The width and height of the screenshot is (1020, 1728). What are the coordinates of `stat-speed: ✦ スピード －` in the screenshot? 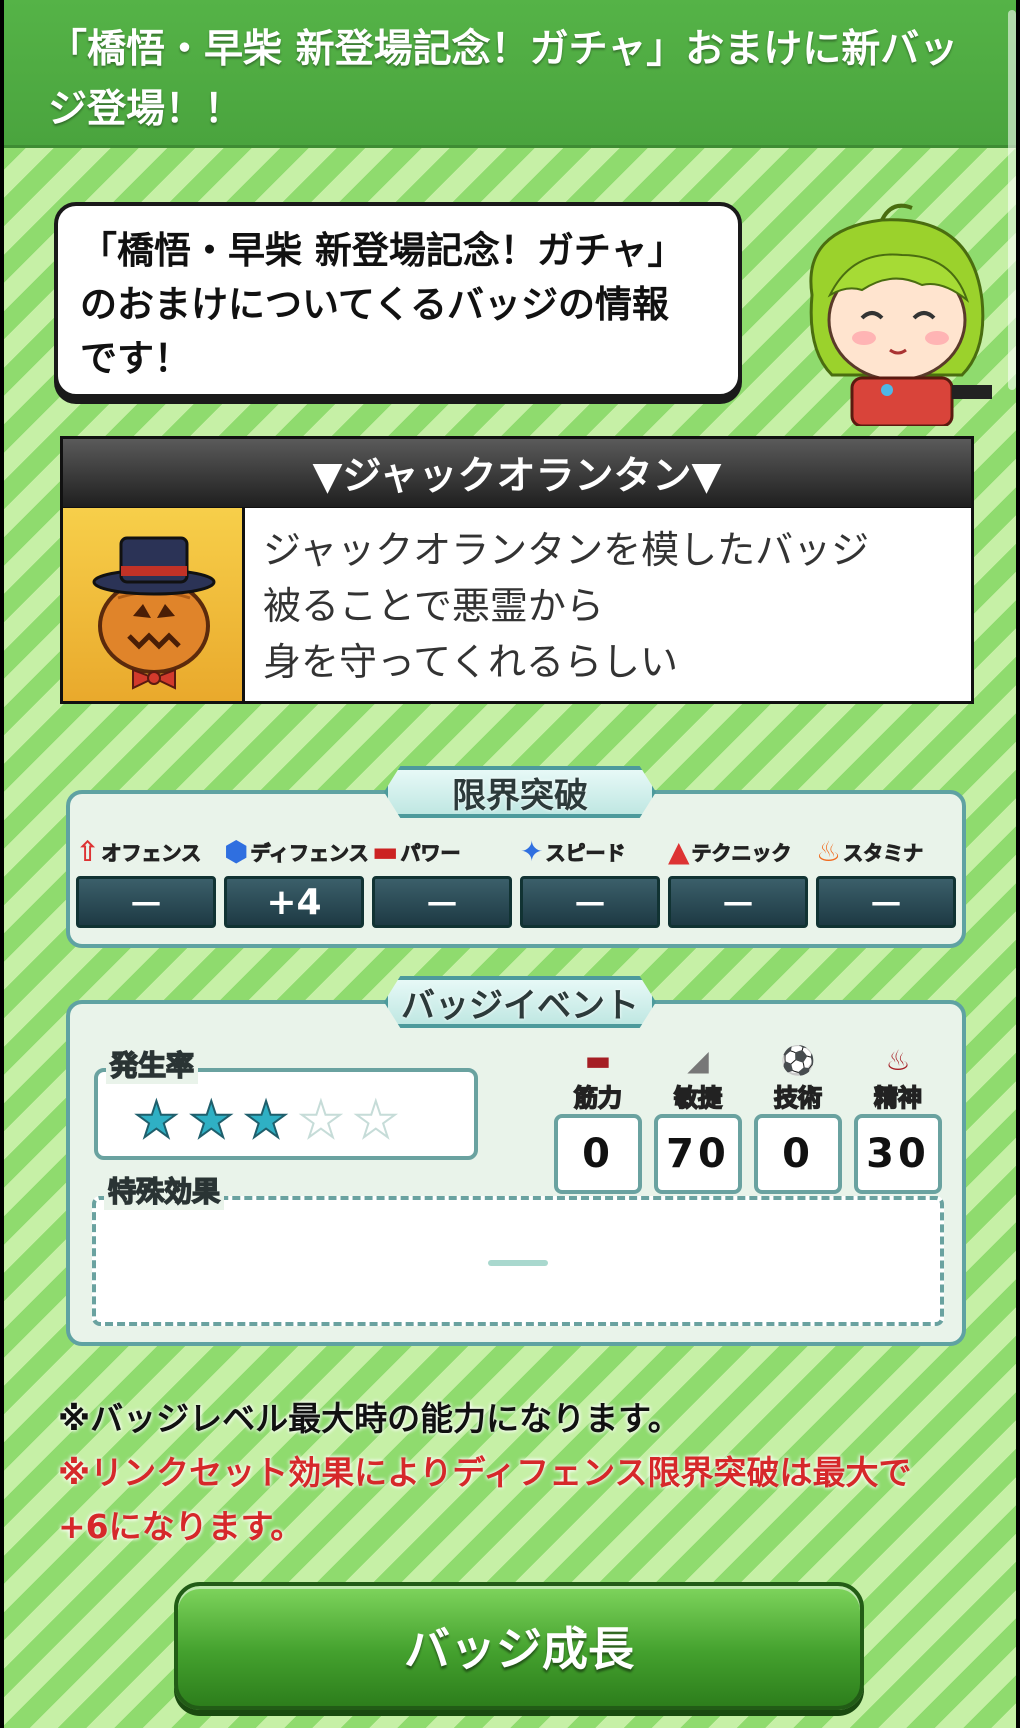 It's located at (590, 879).